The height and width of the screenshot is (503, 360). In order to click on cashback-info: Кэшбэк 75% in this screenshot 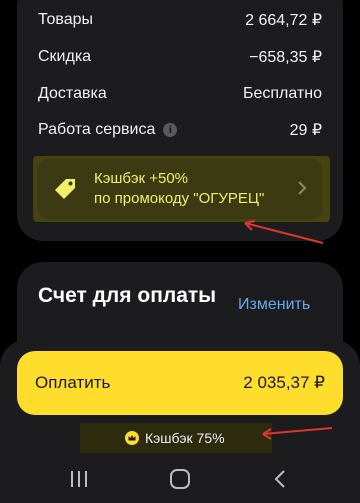, I will do `click(175, 438)`.